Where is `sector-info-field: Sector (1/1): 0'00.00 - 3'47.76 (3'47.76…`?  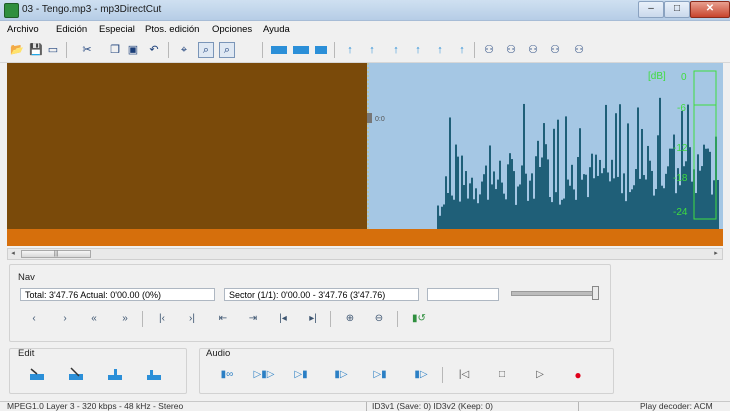
sector-info-field: Sector (1/1): 0'00.00 - 3'47.76 (3'47.76… is located at coordinates (321, 294).